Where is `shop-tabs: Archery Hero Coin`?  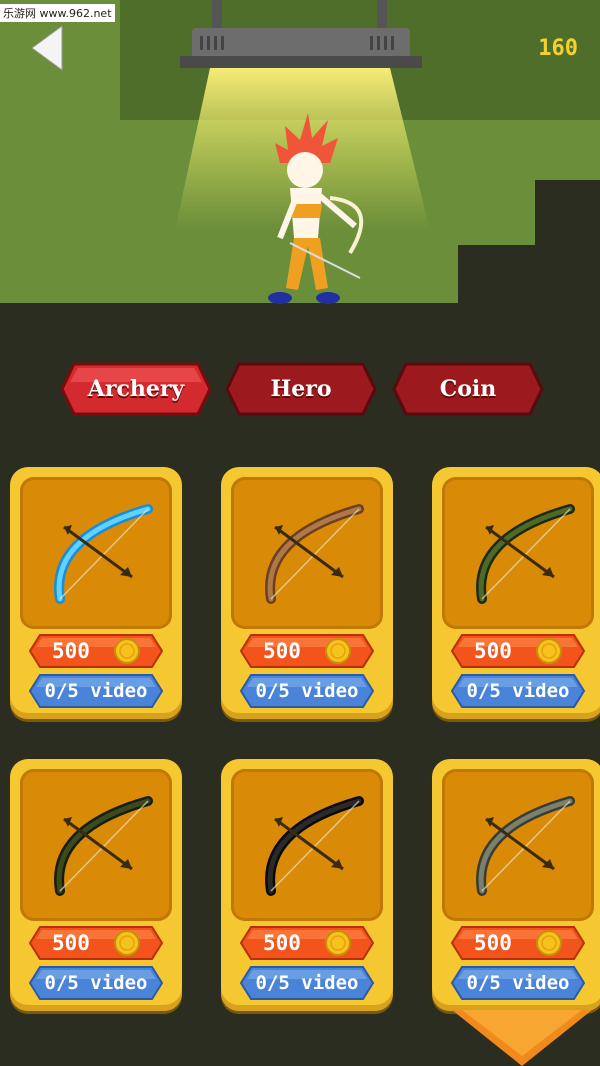 shop-tabs: Archery Hero Coin is located at coordinates (300, 392).